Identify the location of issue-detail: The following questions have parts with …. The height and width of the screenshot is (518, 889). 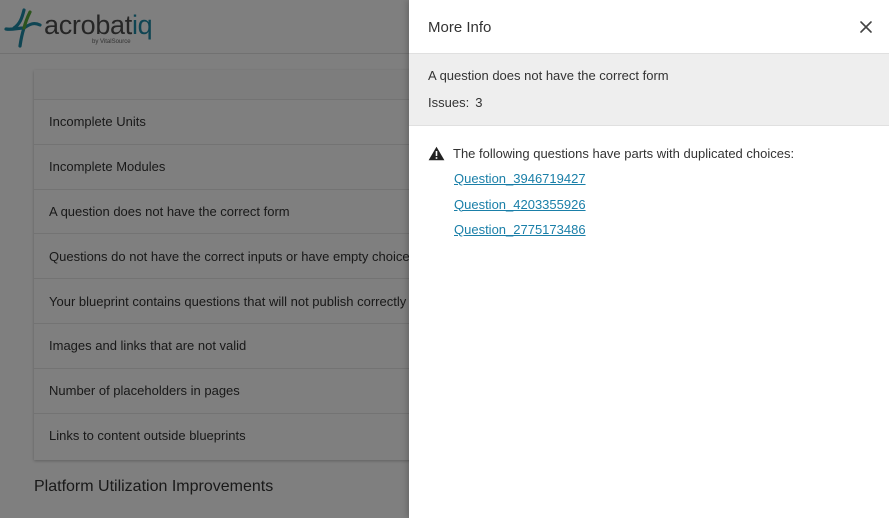
(649, 186).